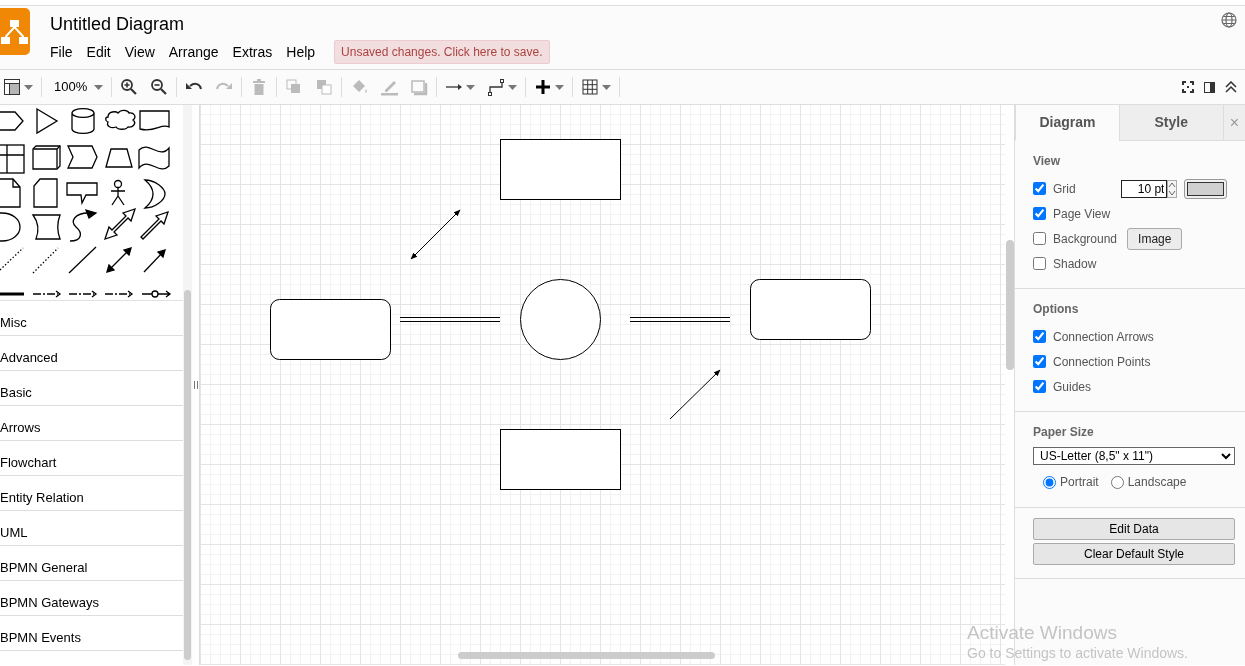  I want to click on menu-item: View, so click(139, 52).